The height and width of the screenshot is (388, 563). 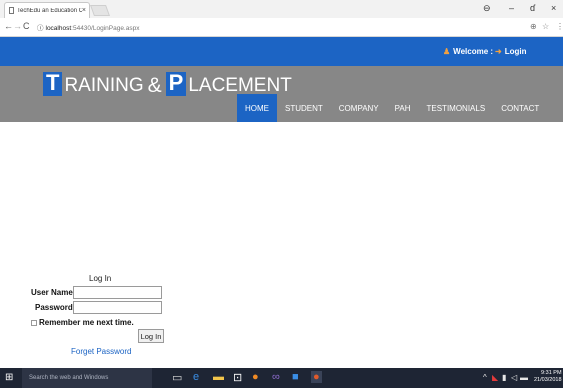 What do you see at coordinates (281, 51) in the screenshot?
I see `top-bar: ♟ Welcome : ➜ Login` at bounding box center [281, 51].